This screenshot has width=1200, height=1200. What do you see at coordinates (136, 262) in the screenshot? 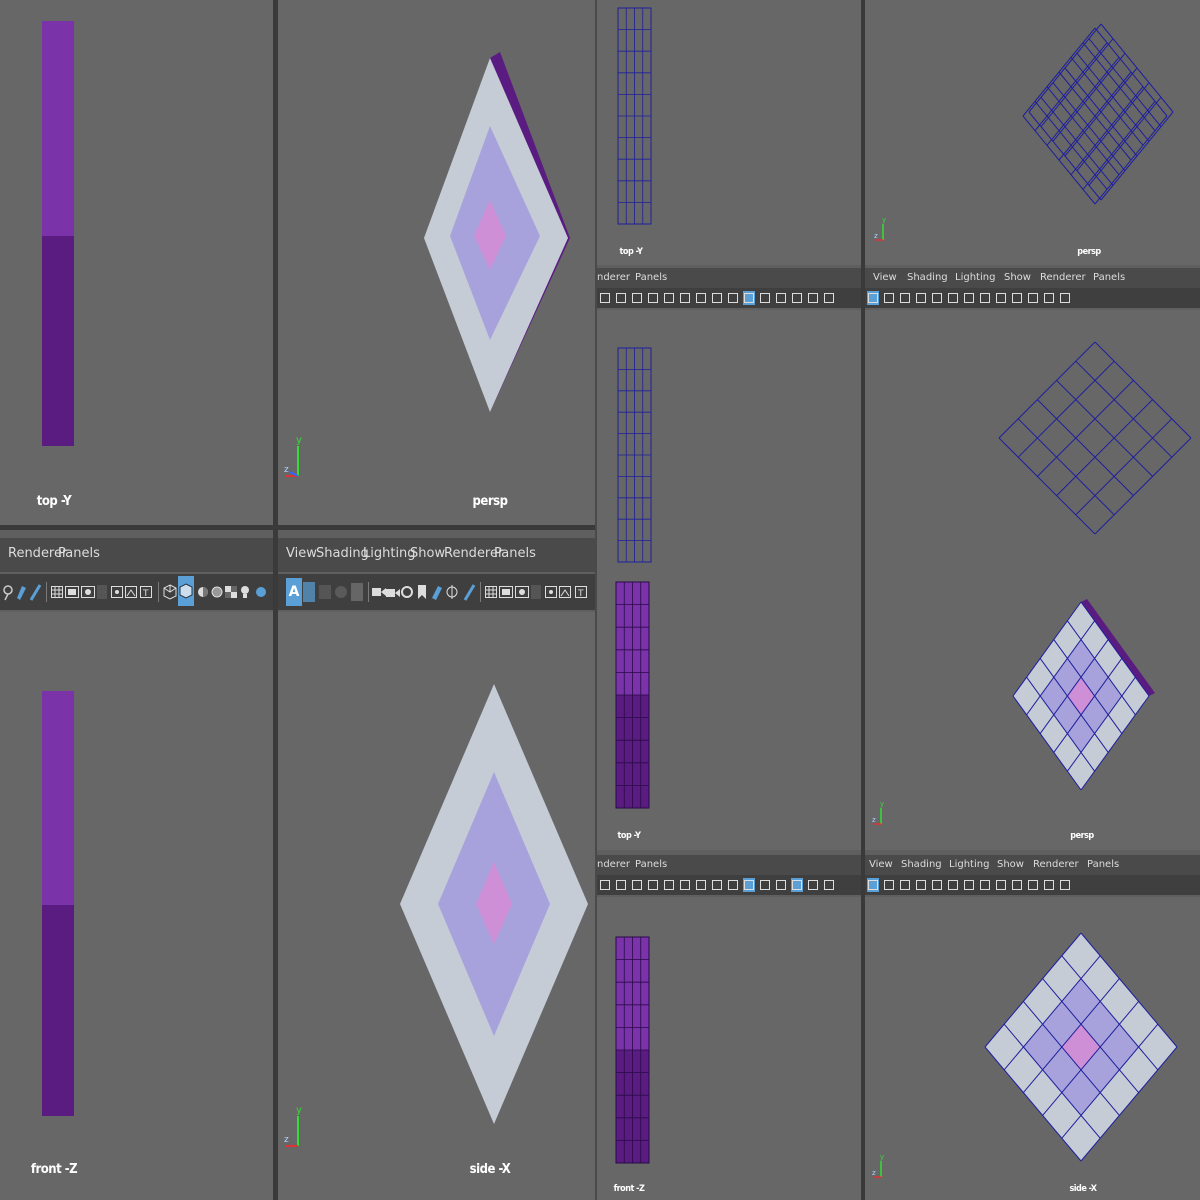
I see `viewport-top-left: top -Y` at bounding box center [136, 262].